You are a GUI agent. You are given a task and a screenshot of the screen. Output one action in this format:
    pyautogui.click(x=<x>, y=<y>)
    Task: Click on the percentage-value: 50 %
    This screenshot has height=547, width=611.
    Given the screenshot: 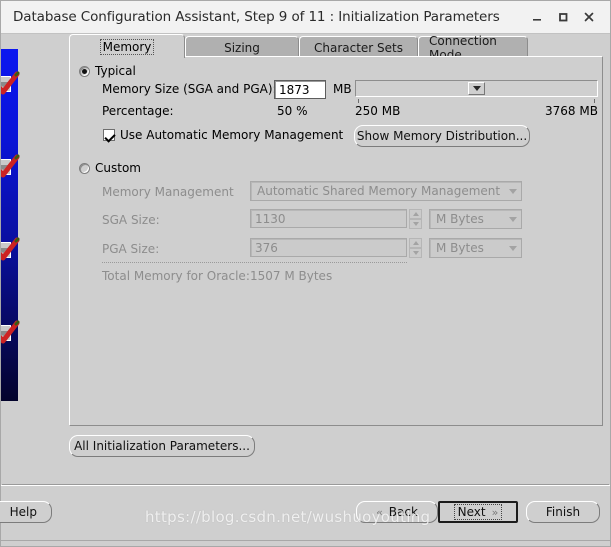 What is the action you would take?
    pyautogui.click(x=292, y=111)
    